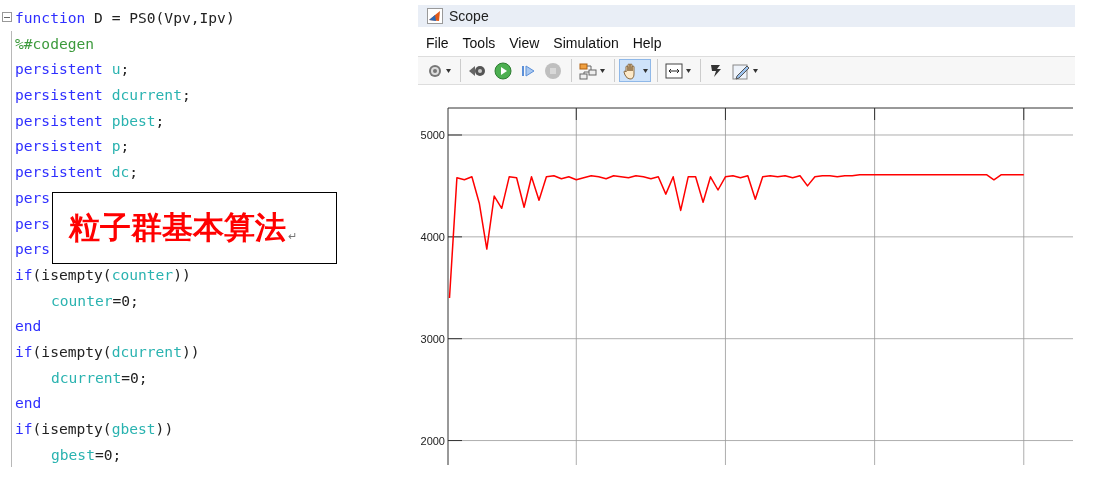 The image size is (1095, 479). What do you see at coordinates (435, 16) in the screenshot?
I see `app-icon` at bounding box center [435, 16].